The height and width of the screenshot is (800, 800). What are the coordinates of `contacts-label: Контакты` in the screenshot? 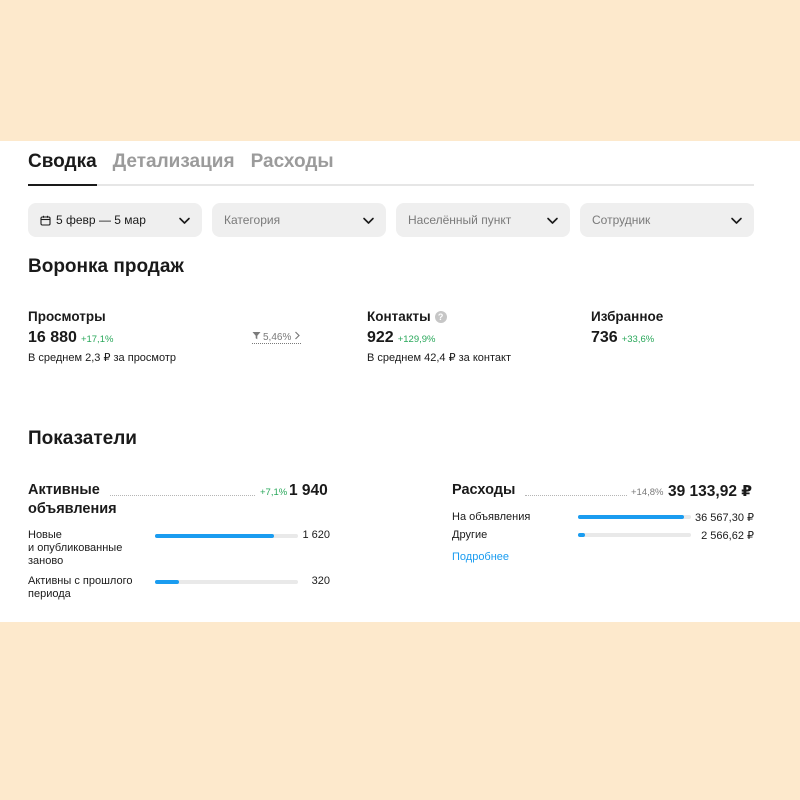 It's located at (399, 316).